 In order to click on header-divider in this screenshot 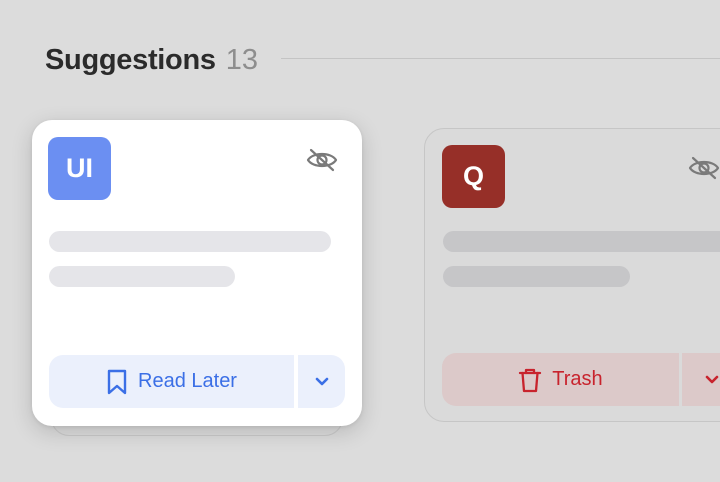, I will do `click(500, 58)`.